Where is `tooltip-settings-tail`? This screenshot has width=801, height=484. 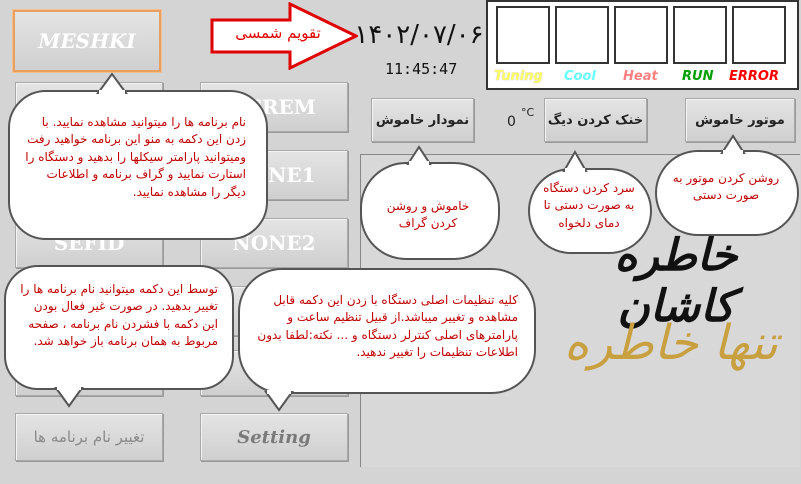 tooltip-settings-tail is located at coordinates (279, 401).